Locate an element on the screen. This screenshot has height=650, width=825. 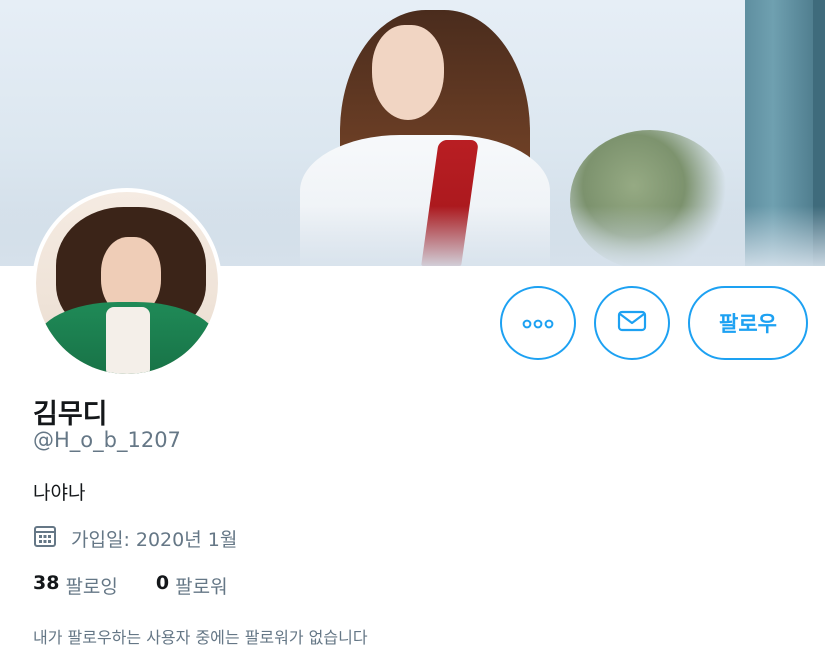
follow-button-label: 팔로우 is located at coordinates (748, 324).